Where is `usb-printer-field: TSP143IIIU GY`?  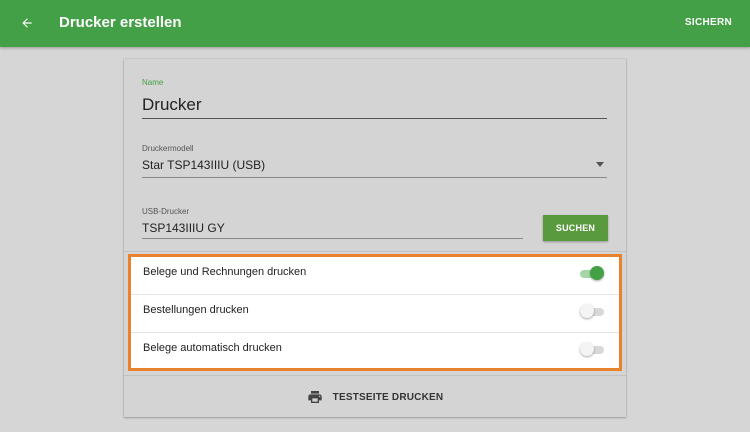 usb-printer-field: TSP143IIIU GY is located at coordinates (183, 228).